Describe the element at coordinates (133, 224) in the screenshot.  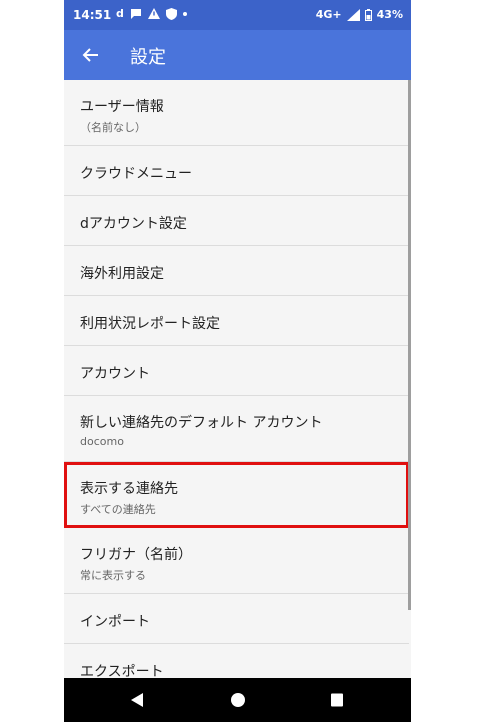
I see `settings-item-label: dアカウント設定` at that location.